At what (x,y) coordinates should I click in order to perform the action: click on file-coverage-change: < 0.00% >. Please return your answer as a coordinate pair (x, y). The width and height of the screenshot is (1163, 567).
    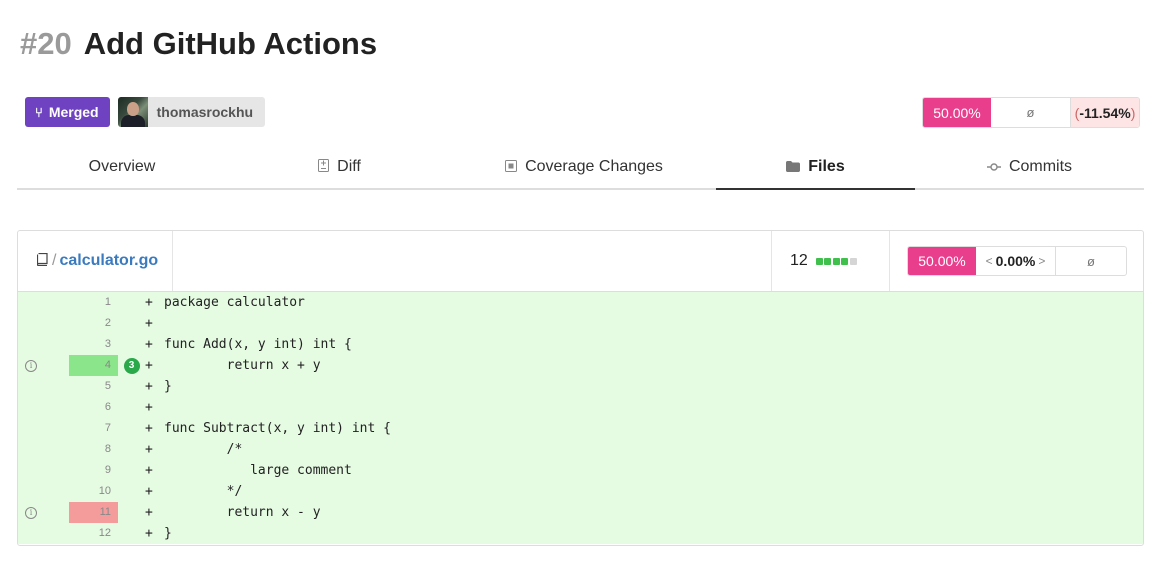
    Looking at the image, I should click on (1016, 261).